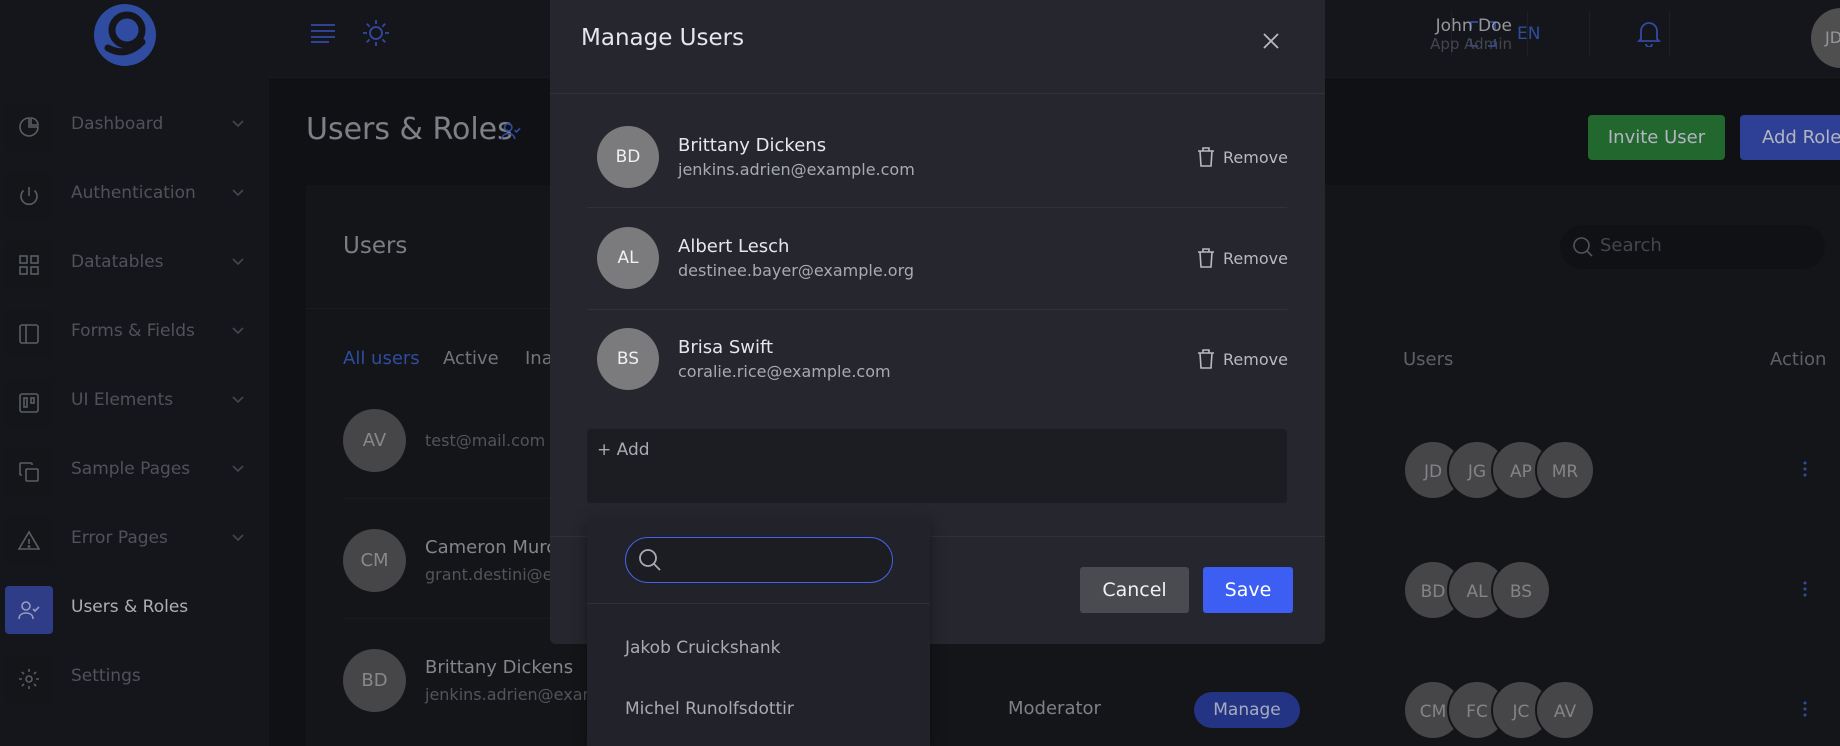 The image size is (1840, 746). I want to click on member-name: Brittany Dickens, so click(752, 145).